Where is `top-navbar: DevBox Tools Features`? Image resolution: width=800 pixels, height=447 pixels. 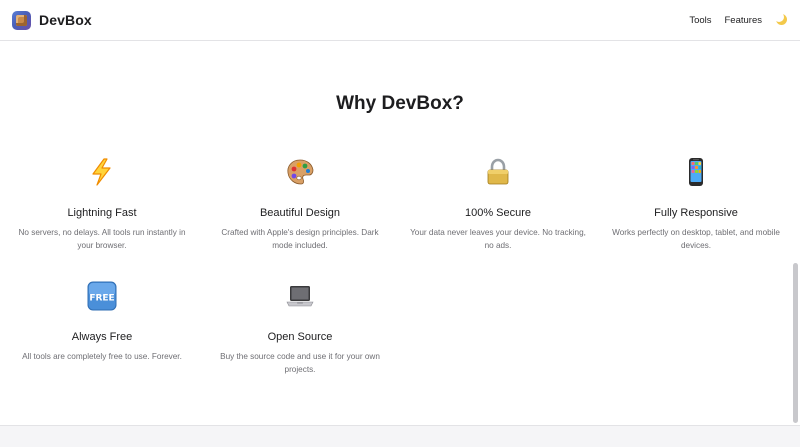 top-navbar: DevBox Tools Features is located at coordinates (400, 20).